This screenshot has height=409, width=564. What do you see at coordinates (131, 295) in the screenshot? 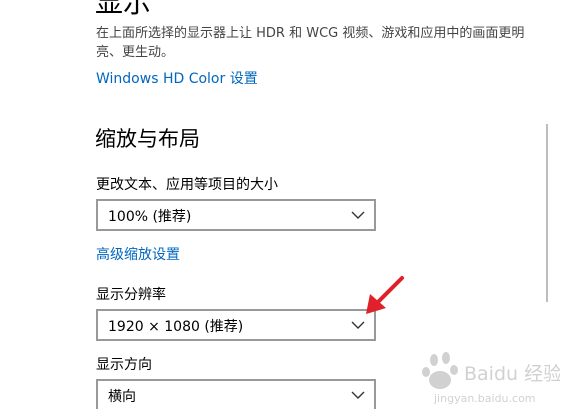
I see `resolution-label: 显示分辨率` at bounding box center [131, 295].